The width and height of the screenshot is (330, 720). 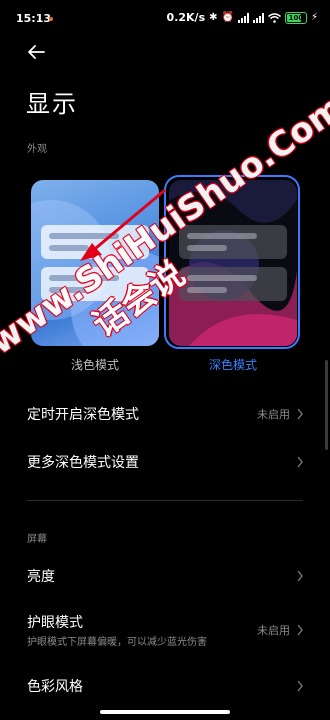 I want to click on appearance-section-label: 外观, so click(x=37, y=149).